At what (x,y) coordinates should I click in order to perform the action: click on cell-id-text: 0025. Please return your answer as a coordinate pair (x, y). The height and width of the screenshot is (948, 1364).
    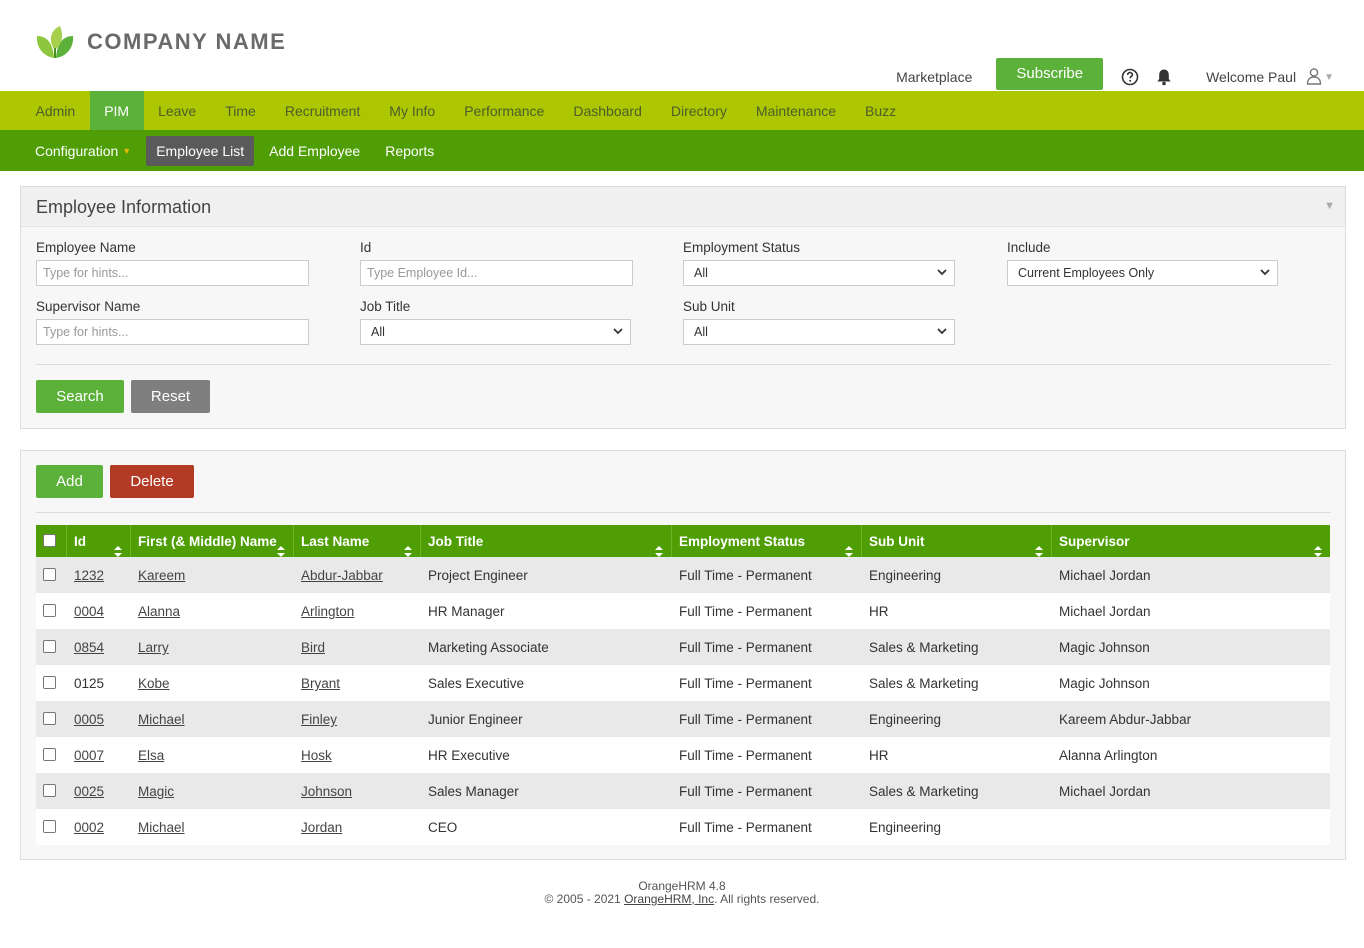
    Looking at the image, I should click on (89, 791).